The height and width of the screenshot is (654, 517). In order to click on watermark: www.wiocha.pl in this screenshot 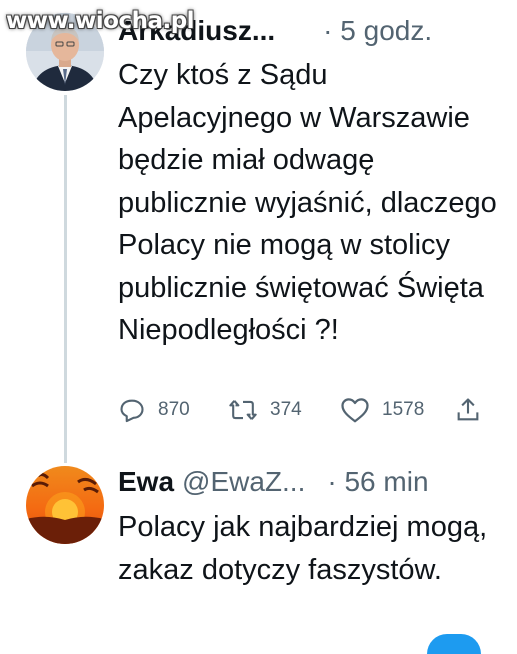, I will do `click(100, 21)`.